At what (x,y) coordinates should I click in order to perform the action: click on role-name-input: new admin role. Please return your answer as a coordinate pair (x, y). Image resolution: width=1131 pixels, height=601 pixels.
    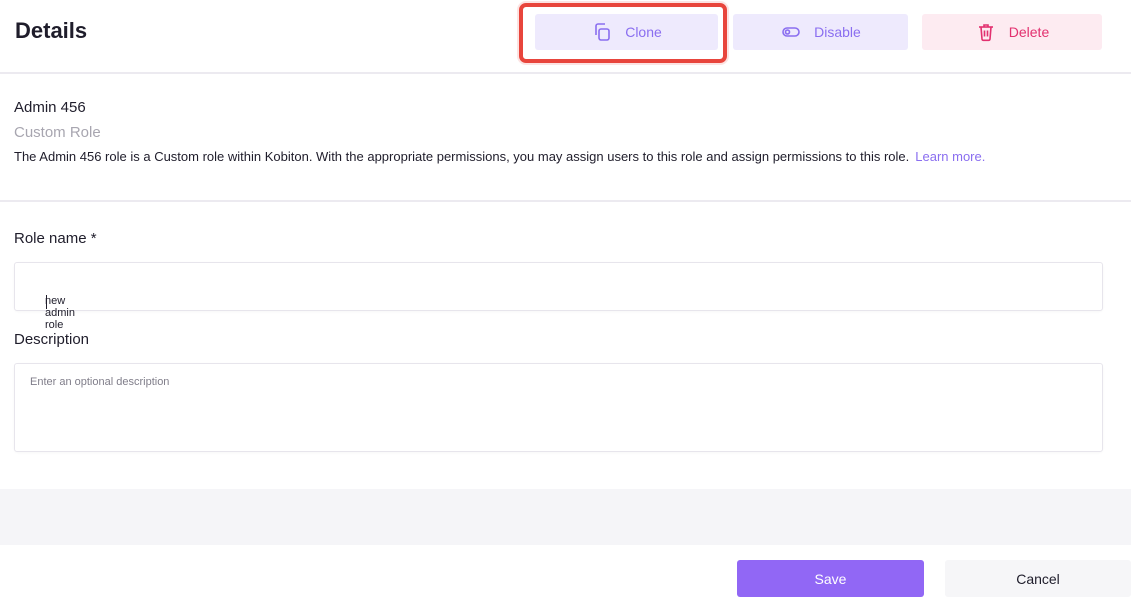
    Looking at the image, I should click on (558, 296).